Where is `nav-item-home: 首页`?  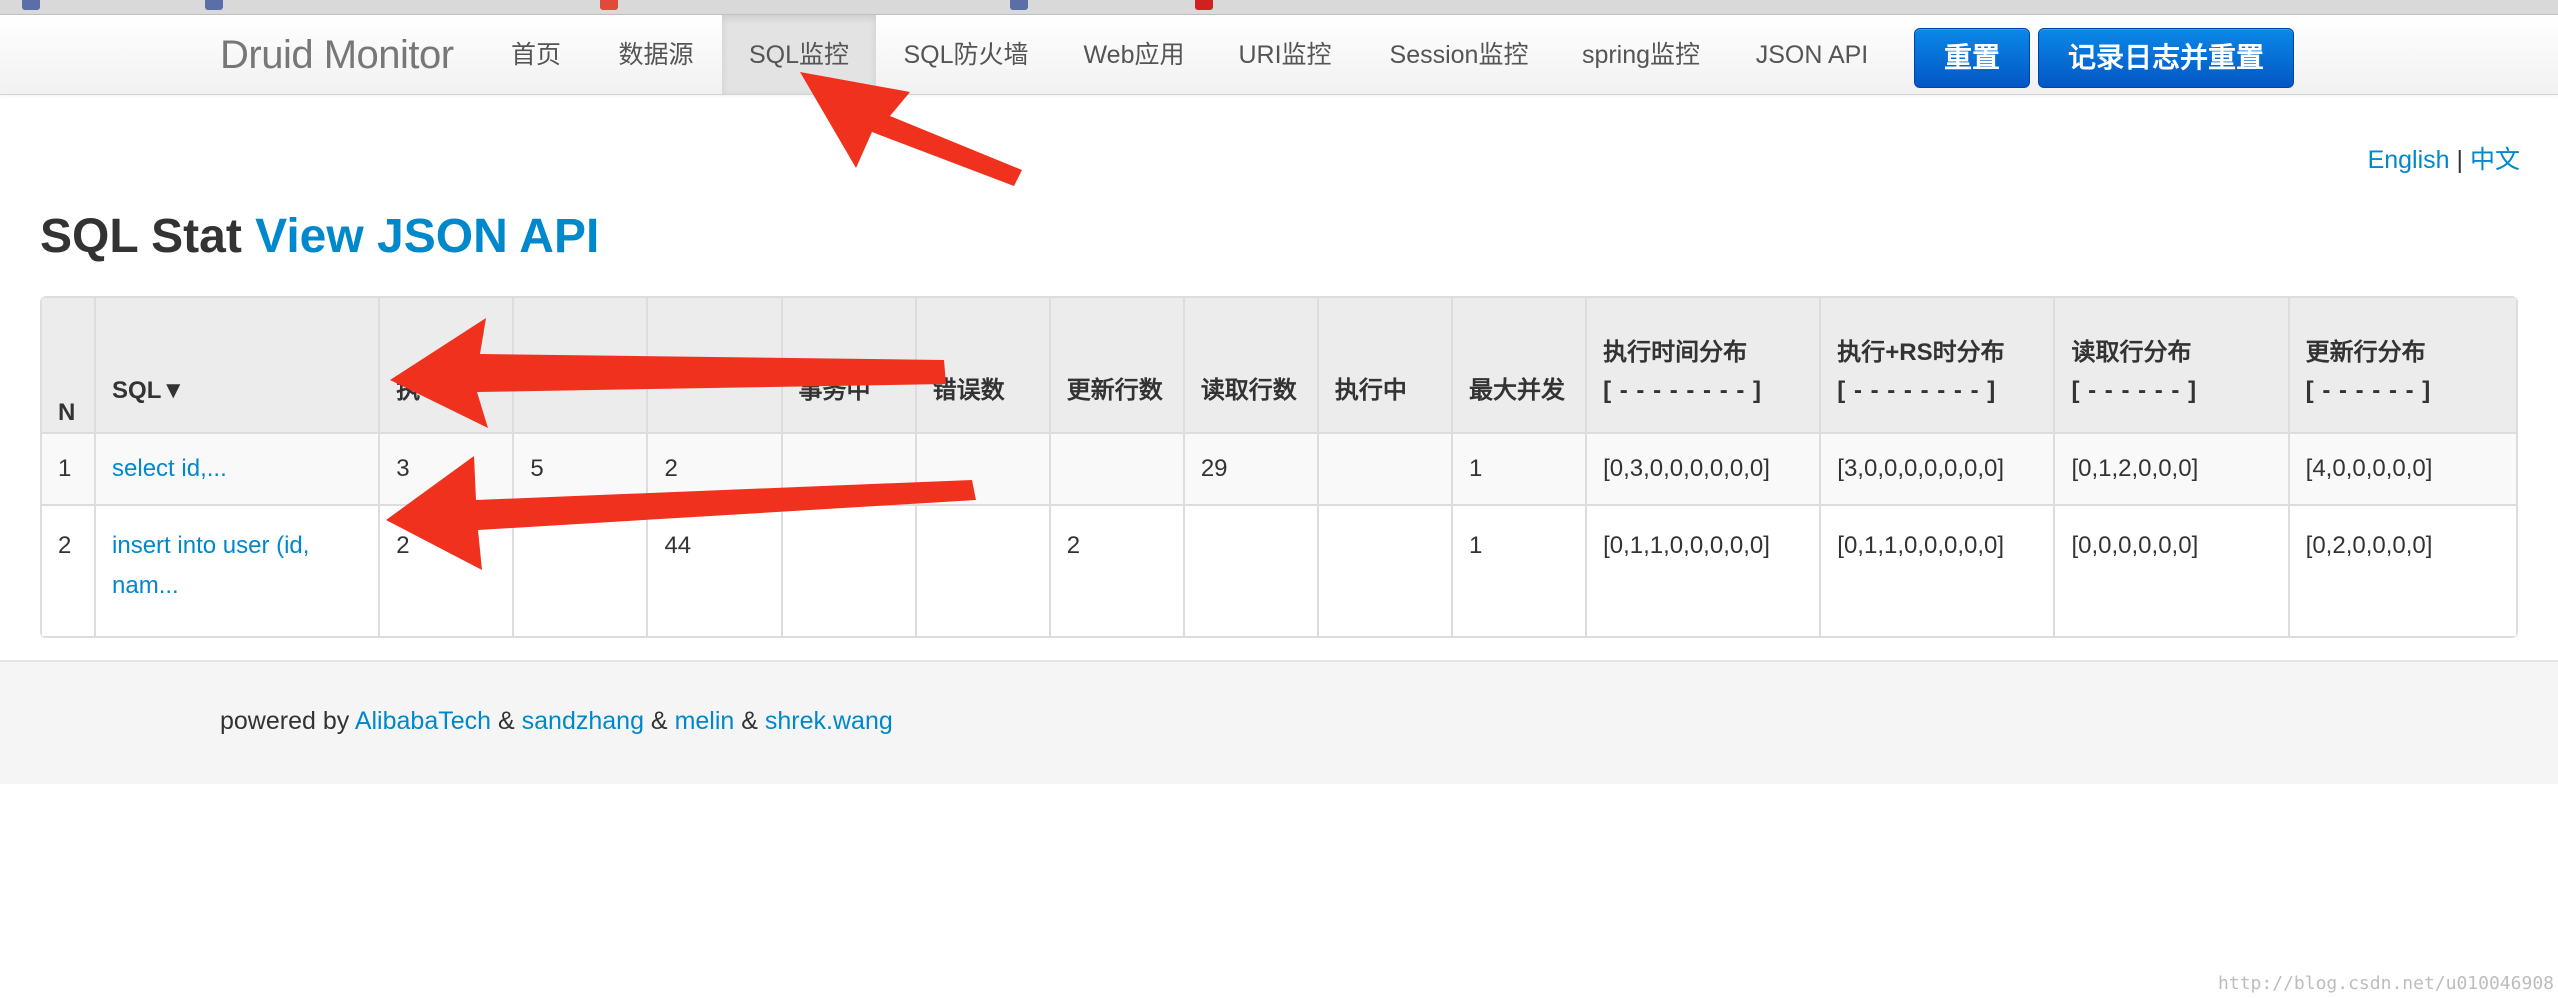 nav-item-home: 首页 is located at coordinates (536, 54).